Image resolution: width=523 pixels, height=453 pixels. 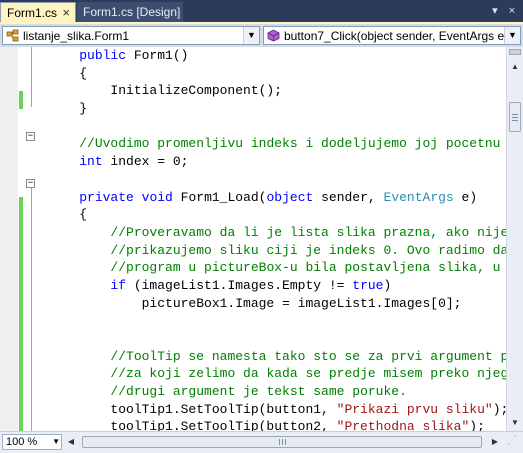 What do you see at coordinates (71, 442) in the screenshot?
I see `scroll-left-arrow-icon: ◀` at bounding box center [71, 442].